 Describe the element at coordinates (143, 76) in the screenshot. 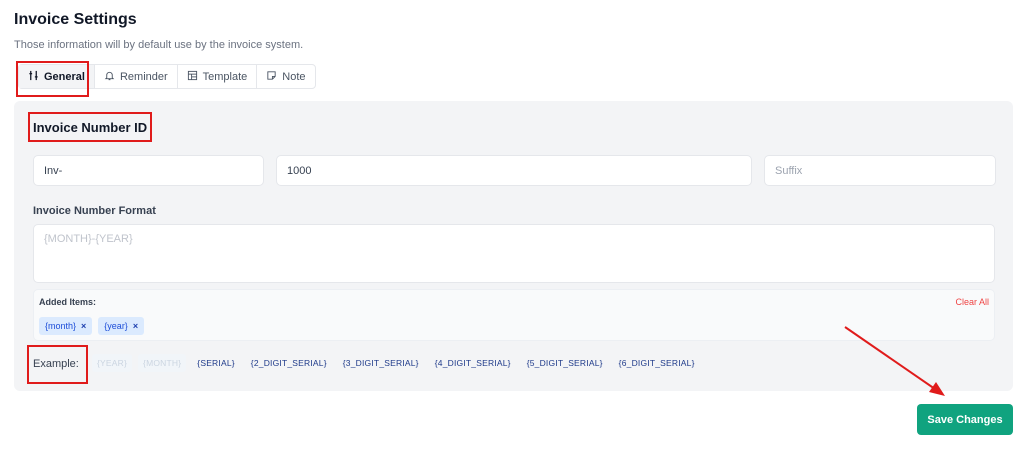

I see `tab-label: Reminder` at that location.